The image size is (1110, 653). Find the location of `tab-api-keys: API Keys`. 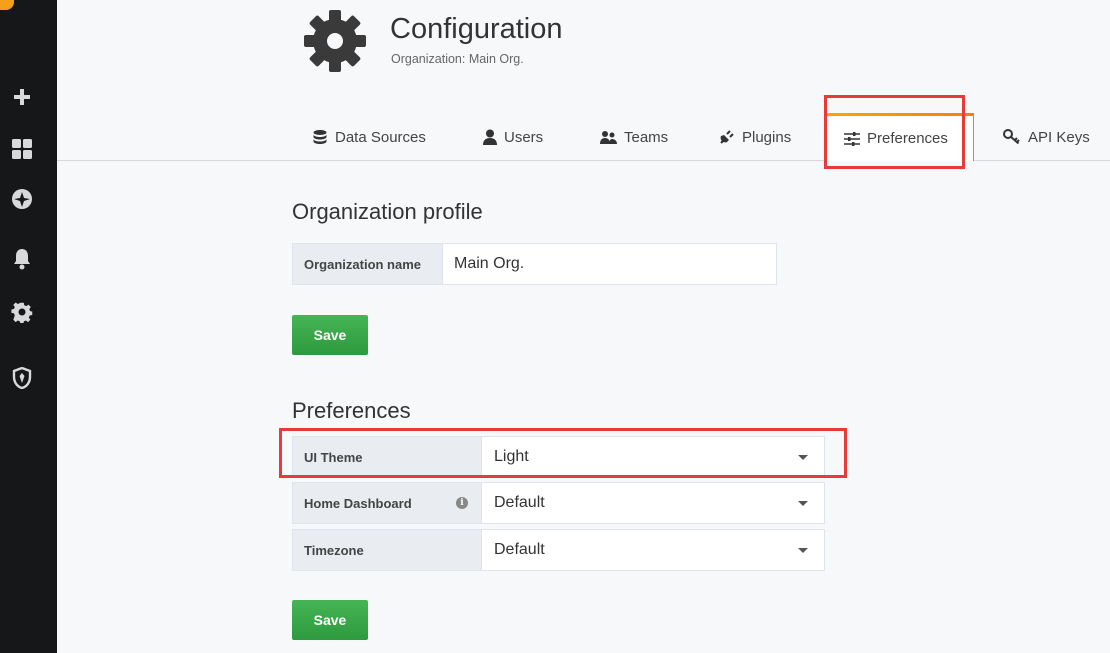

tab-api-keys: API Keys is located at coordinates (1046, 137).